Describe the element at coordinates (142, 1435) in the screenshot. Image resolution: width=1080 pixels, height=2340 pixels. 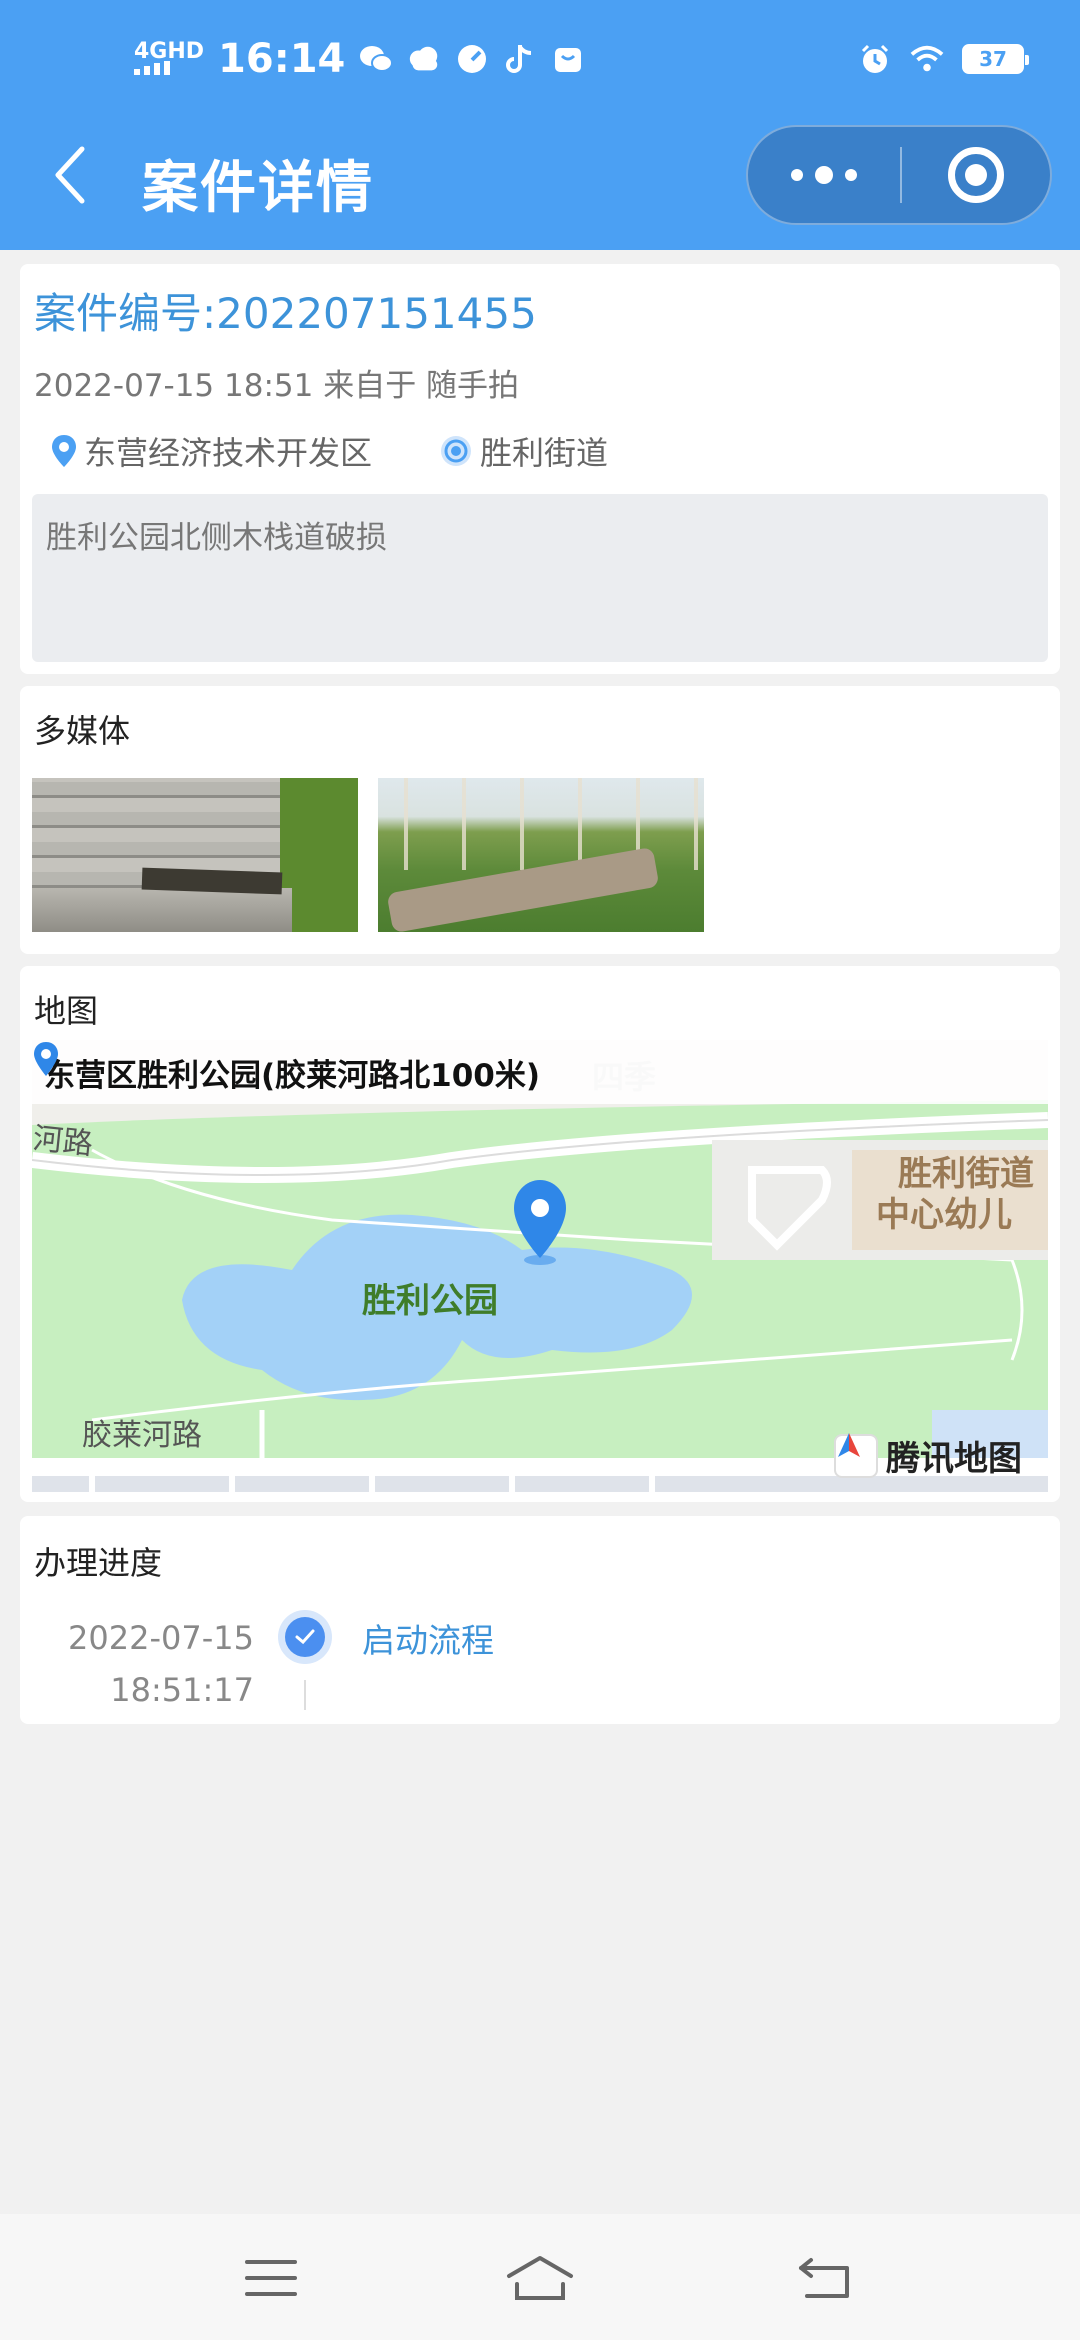
I see `road-label-bottom: 胶莱河路` at that location.